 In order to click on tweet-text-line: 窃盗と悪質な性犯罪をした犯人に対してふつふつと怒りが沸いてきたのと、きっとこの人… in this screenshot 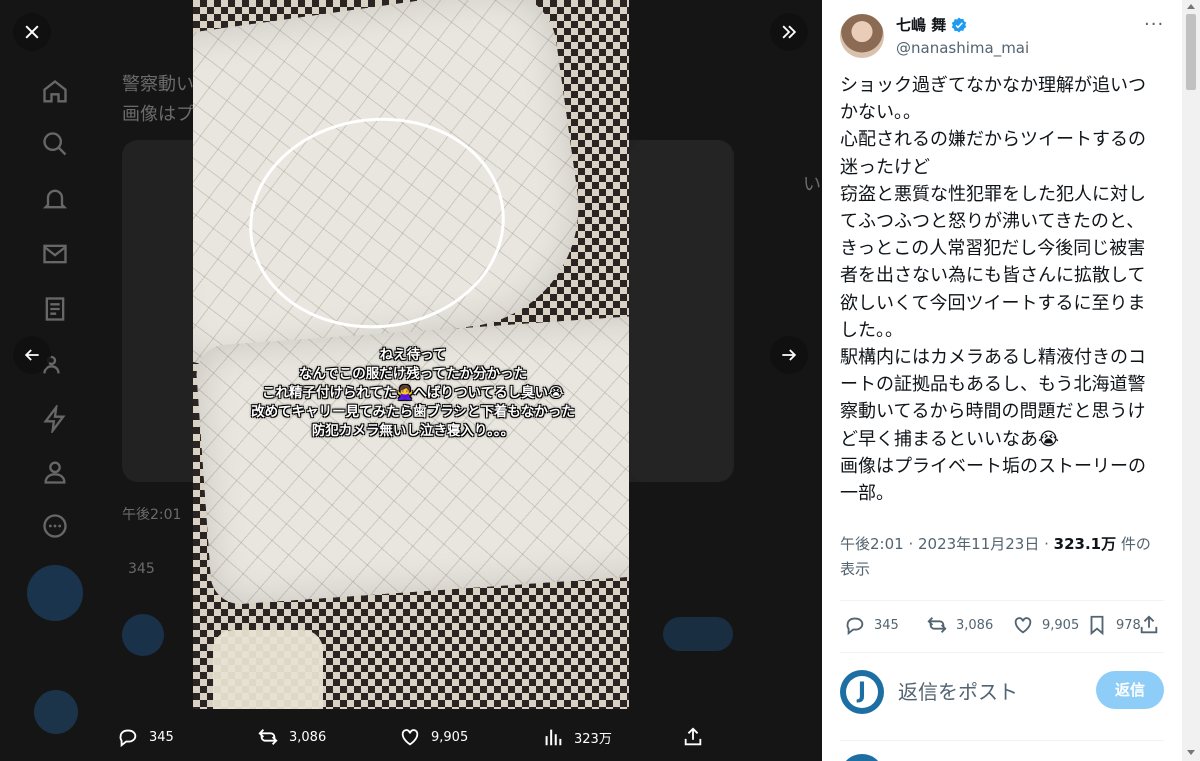, I will do `click(993, 262)`.